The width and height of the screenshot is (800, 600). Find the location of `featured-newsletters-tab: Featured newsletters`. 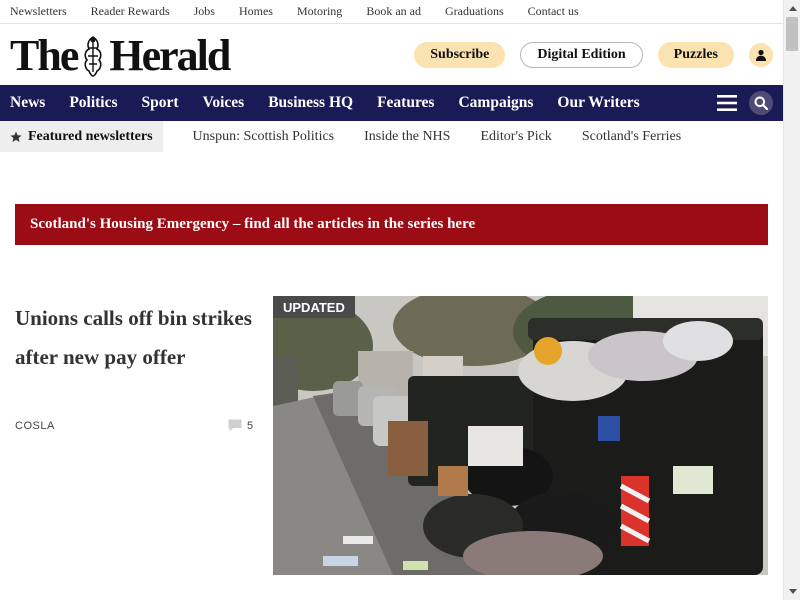

featured-newsletters-tab: Featured newsletters is located at coordinates (81, 136).